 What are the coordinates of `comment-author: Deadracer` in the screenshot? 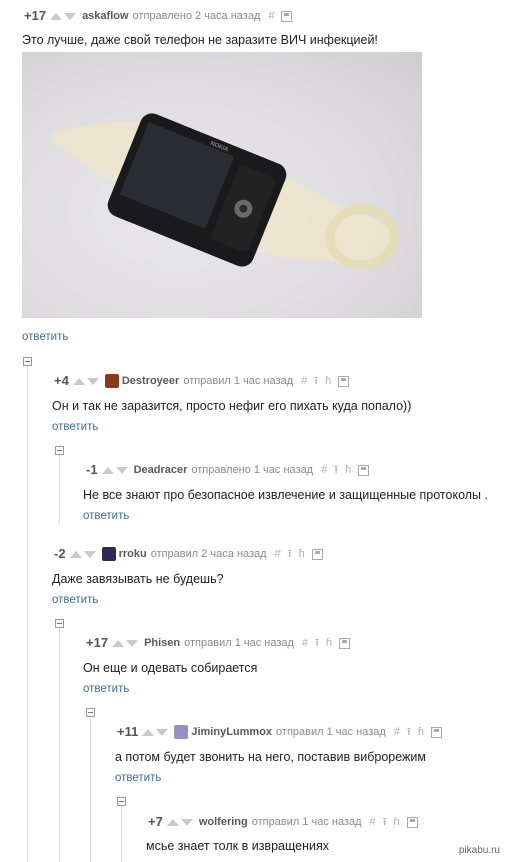 It's located at (161, 470).